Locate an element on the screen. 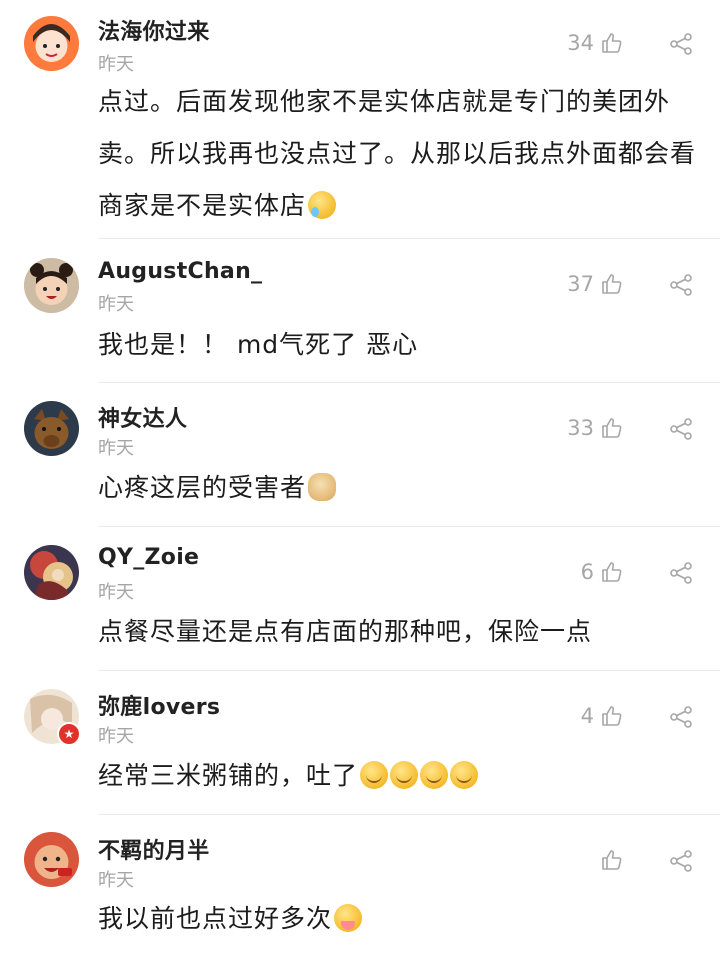 The width and height of the screenshot is (720, 963). like-count: 6 is located at coordinates (587, 572).